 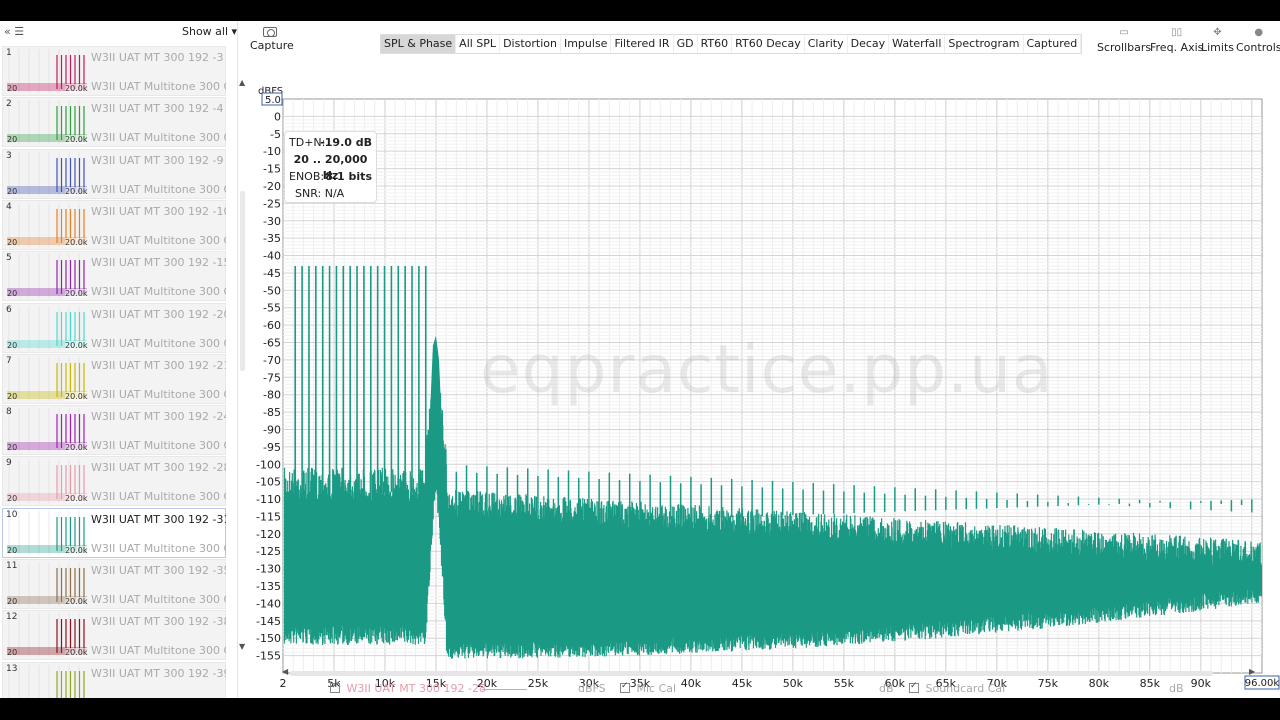 I want to click on y-tick-label: -45, so click(x=272, y=273).